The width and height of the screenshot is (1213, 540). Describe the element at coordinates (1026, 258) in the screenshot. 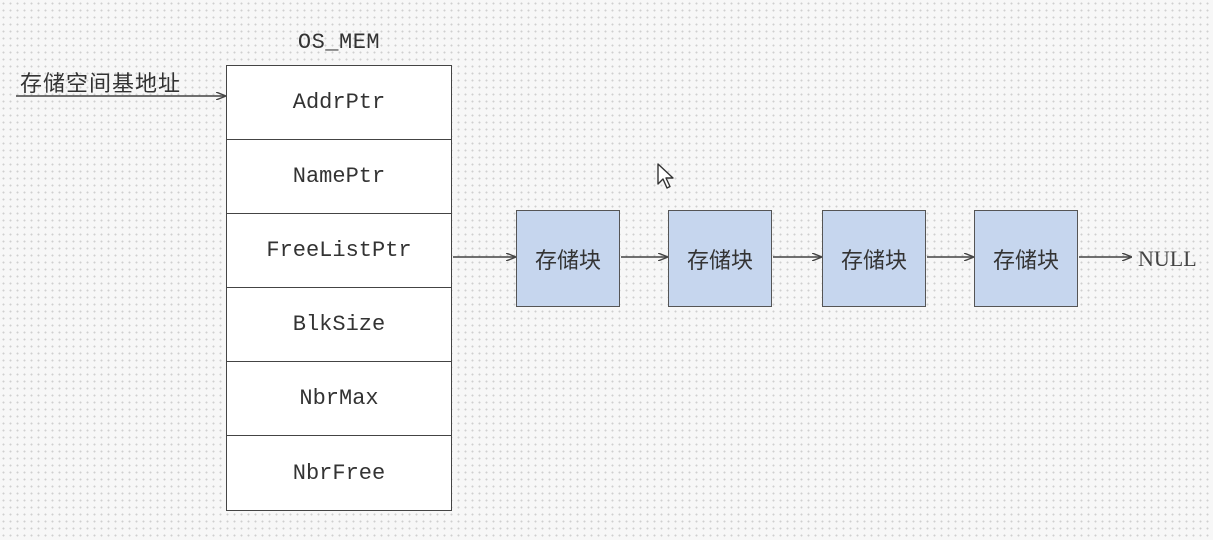

I see `memory-block-4: 存储块` at that location.